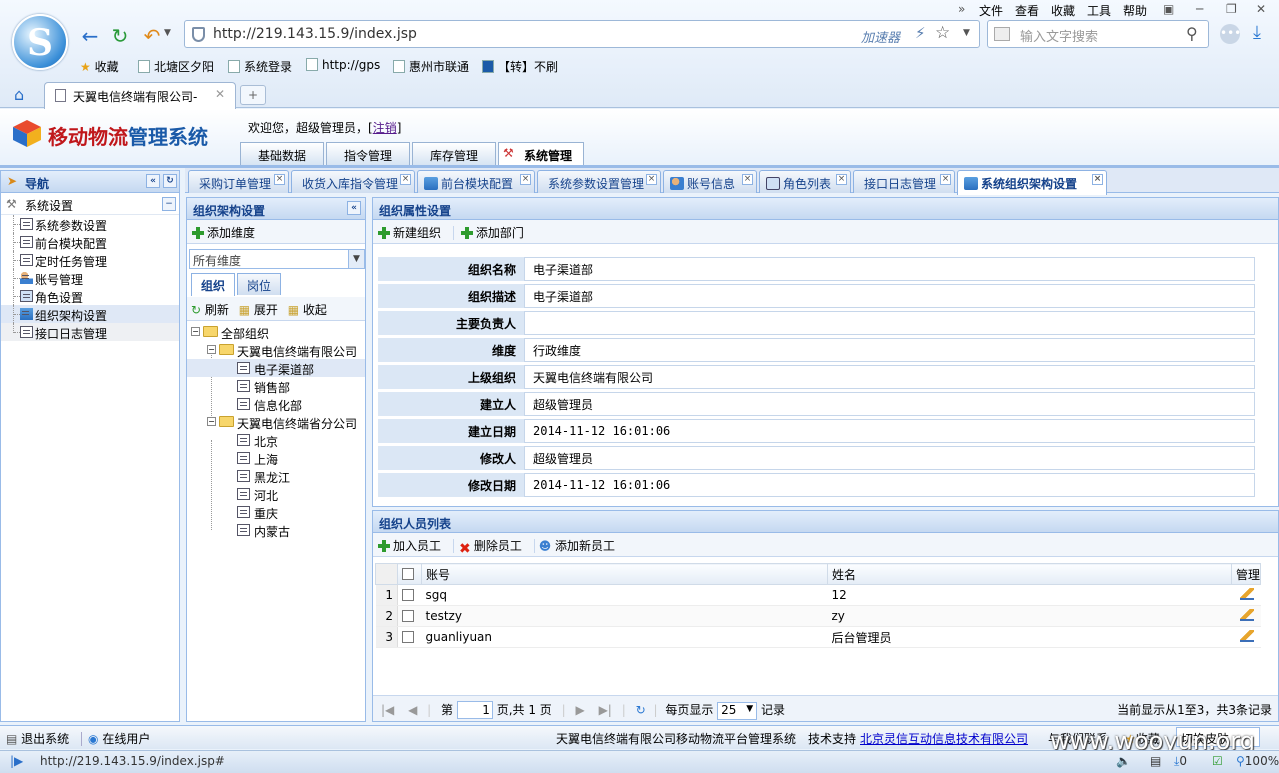 The width and height of the screenshot is (1279, 773). What do you see at coordinates (276, 350) in the screenshot?
I see `tree-node-company: − 天翼电信终端有限公司` at bounding box center [276, 350].